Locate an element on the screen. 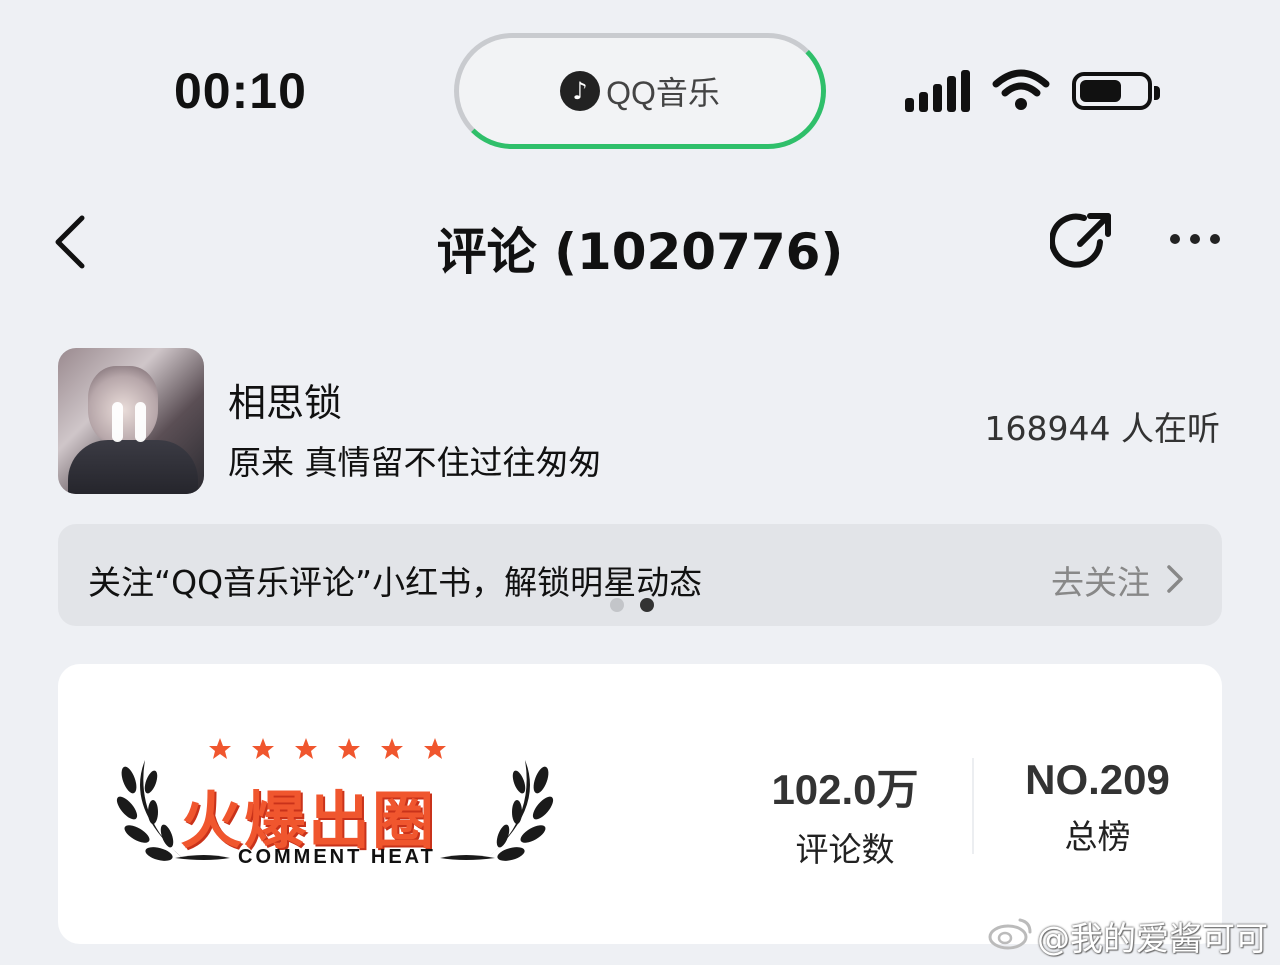  pagination-dot-active is located at coordinates (647, 605).